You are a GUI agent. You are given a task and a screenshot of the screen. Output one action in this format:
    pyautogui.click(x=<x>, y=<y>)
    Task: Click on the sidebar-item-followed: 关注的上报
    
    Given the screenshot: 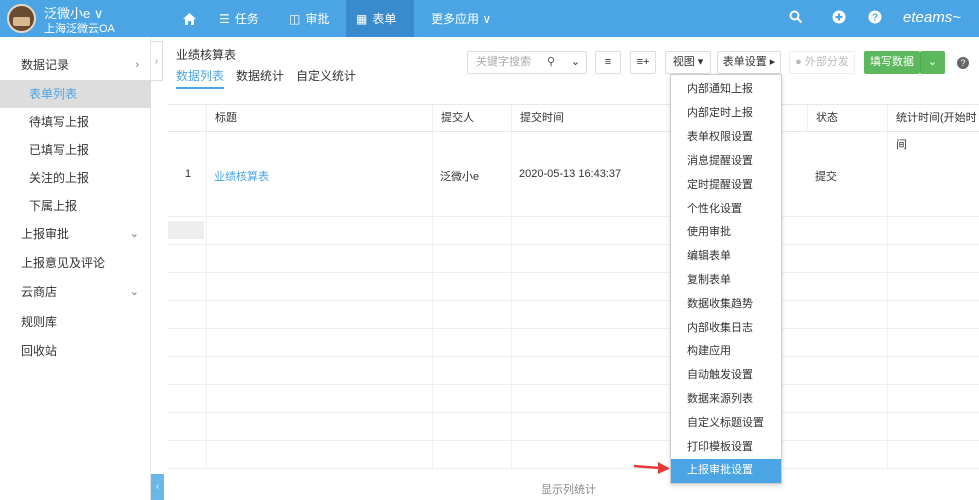 What is the action you would take?
    pyautogui.click(x=75, y=178)
    